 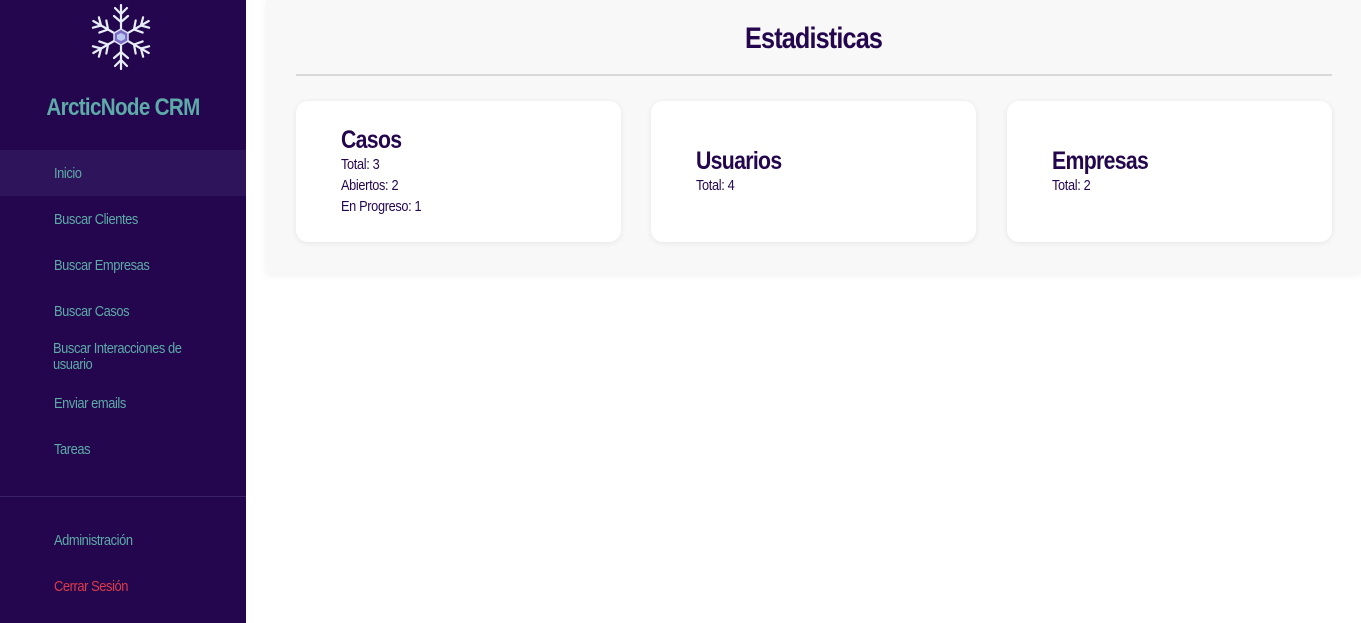 I want to click on sidebar-item-tareas: Tareas, so click(x=123, y=449).